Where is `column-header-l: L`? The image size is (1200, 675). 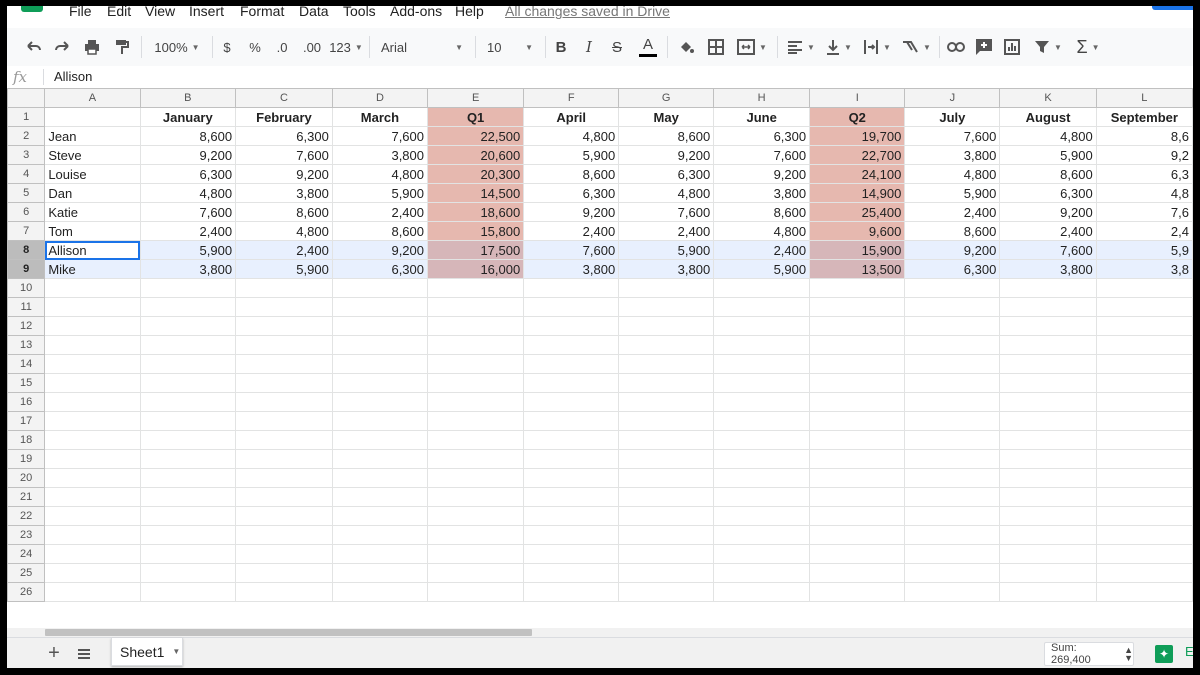 column-header-l: L is located at coordinates (1144, 98).